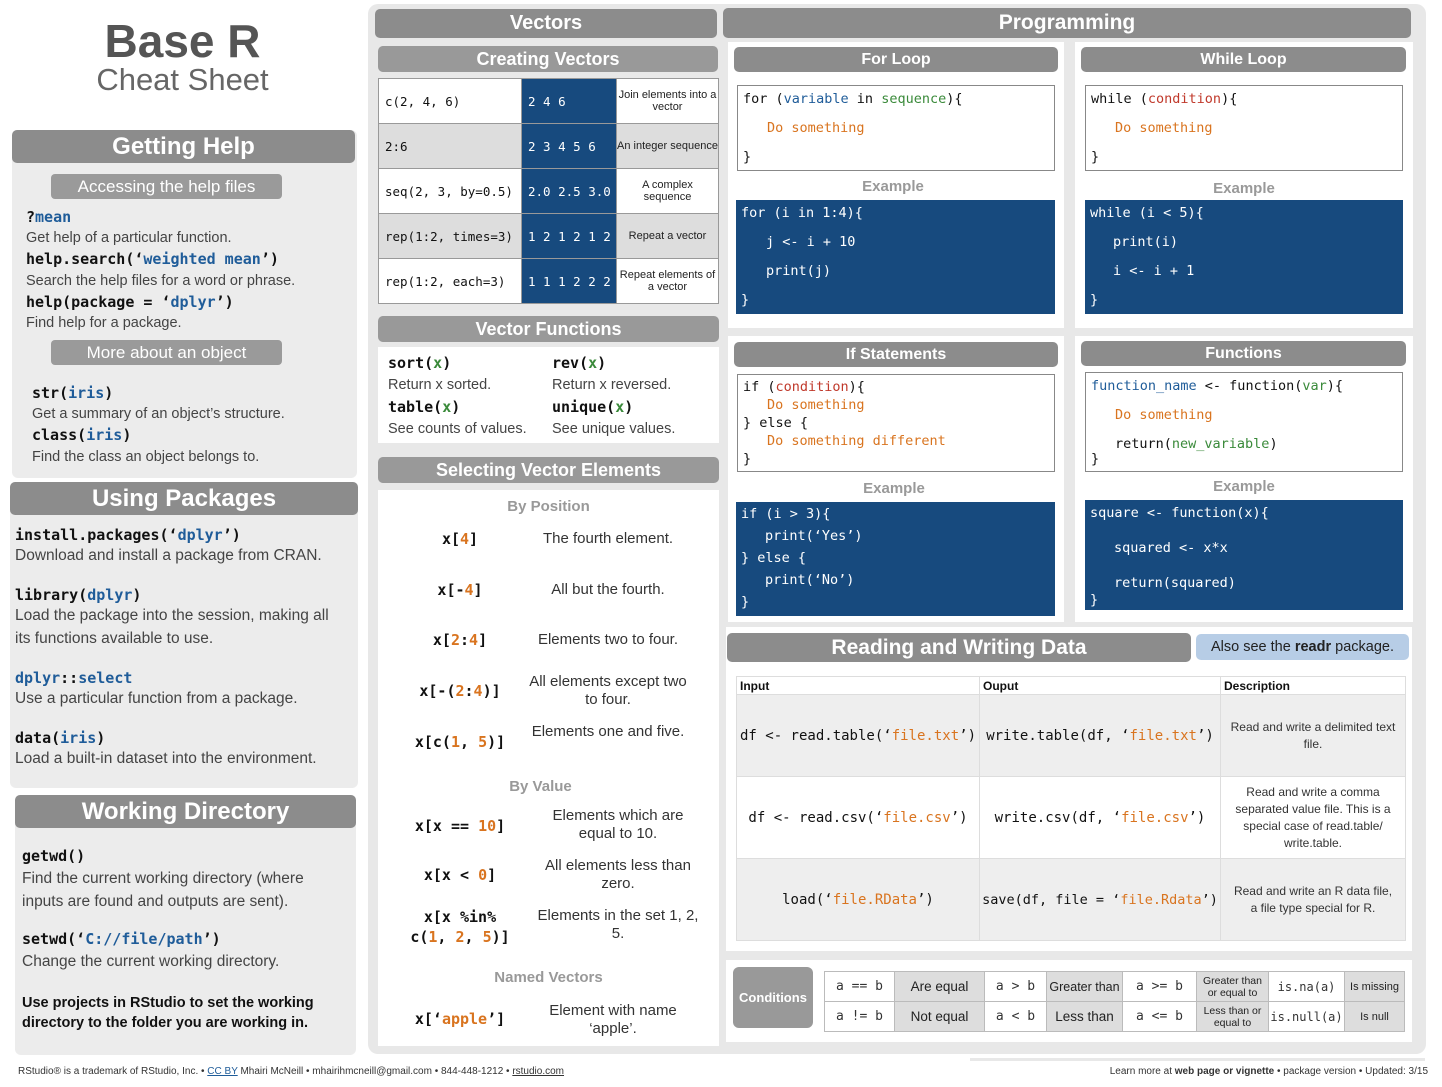 Image resolution: width=1442 pixels, height=1087 pixels. I want to click on select-desc: Elements two to four., so click(608, 639).